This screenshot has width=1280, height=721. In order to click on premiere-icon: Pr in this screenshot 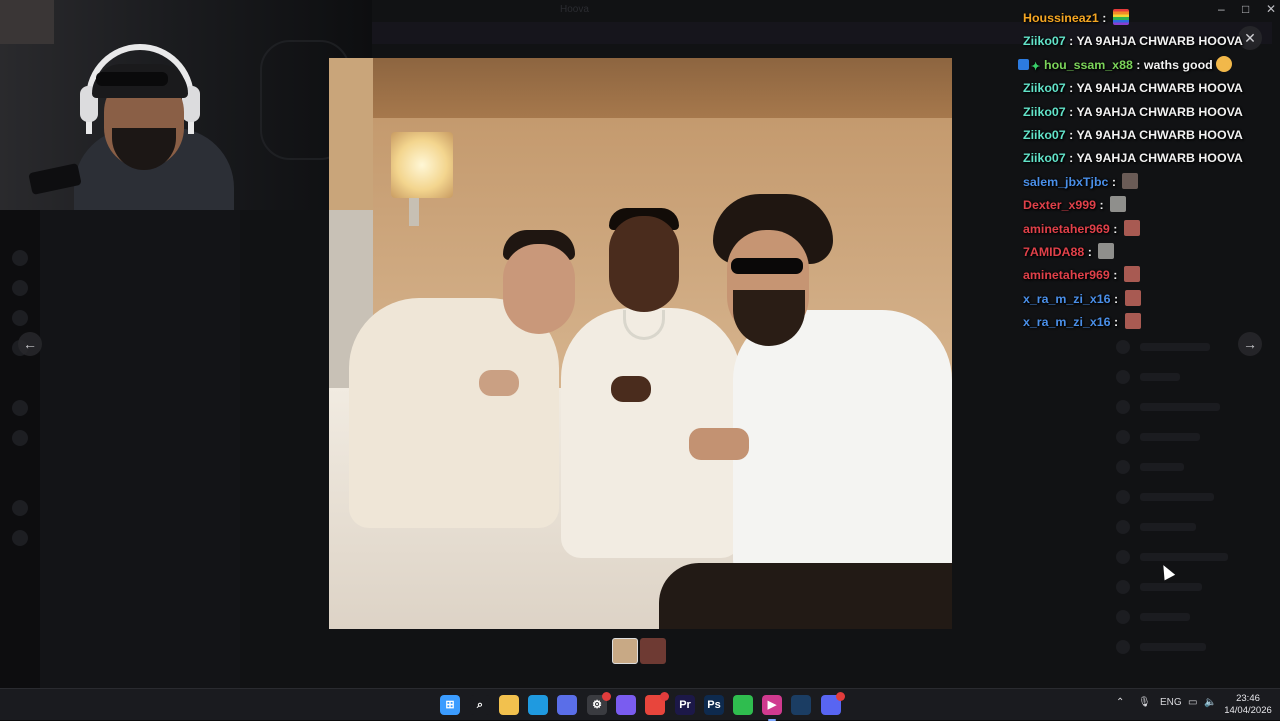, I will do `click(685, 705)`.